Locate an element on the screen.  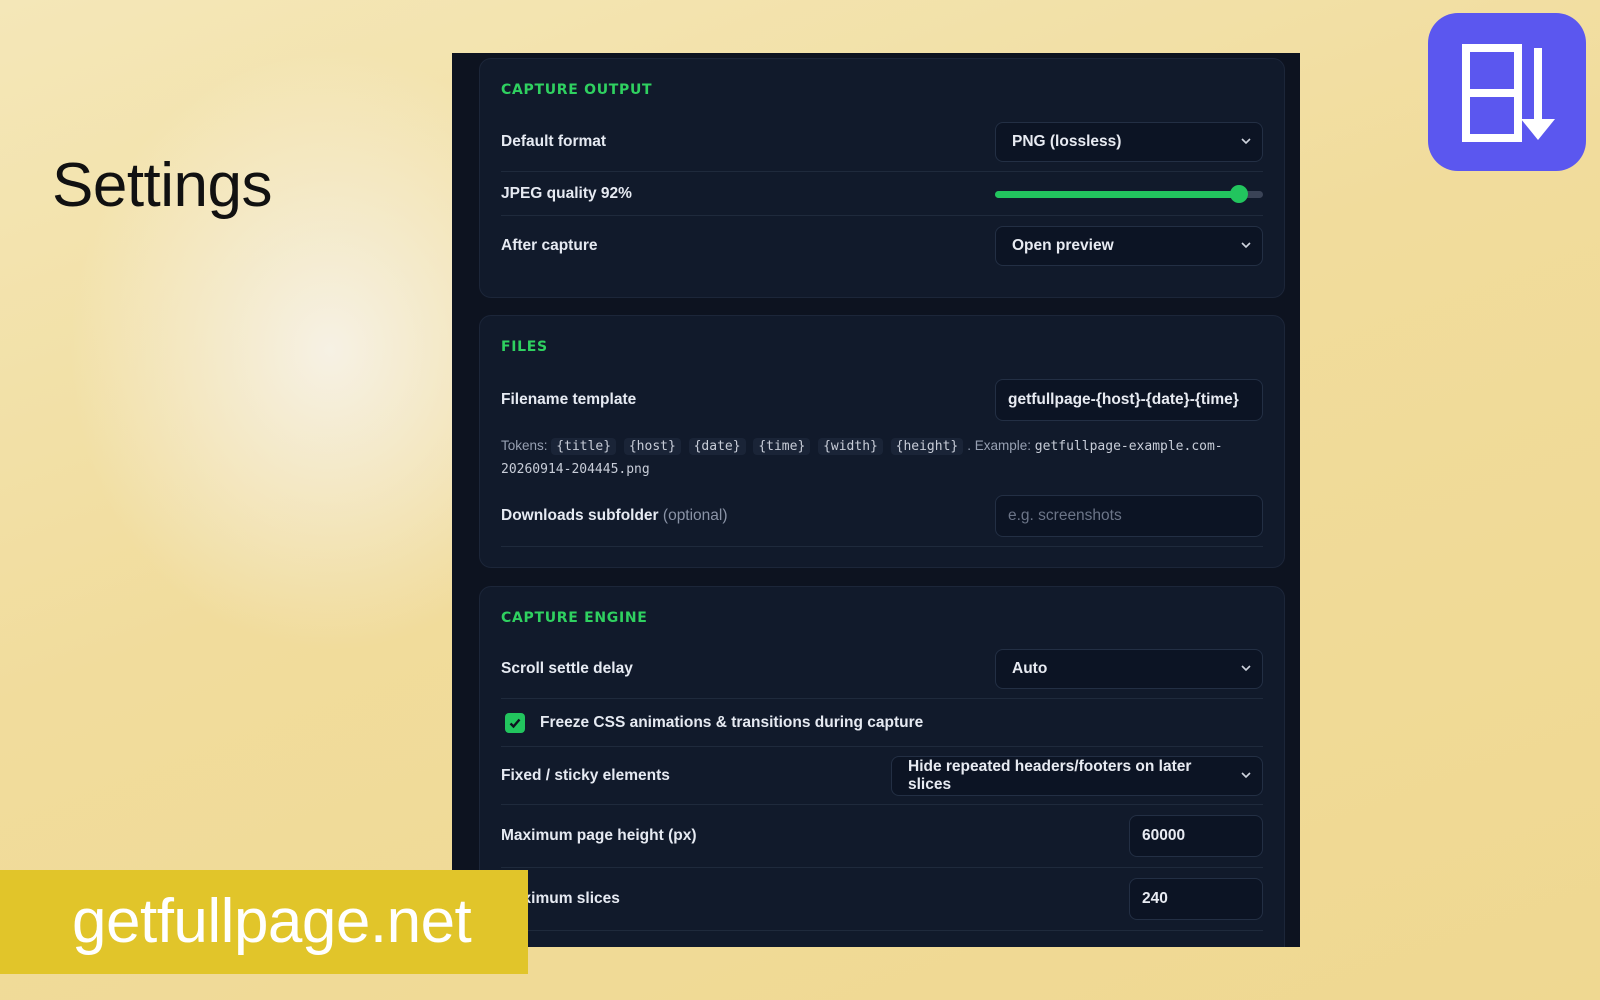
page-download-icon is located at coordinates (1508, 93).